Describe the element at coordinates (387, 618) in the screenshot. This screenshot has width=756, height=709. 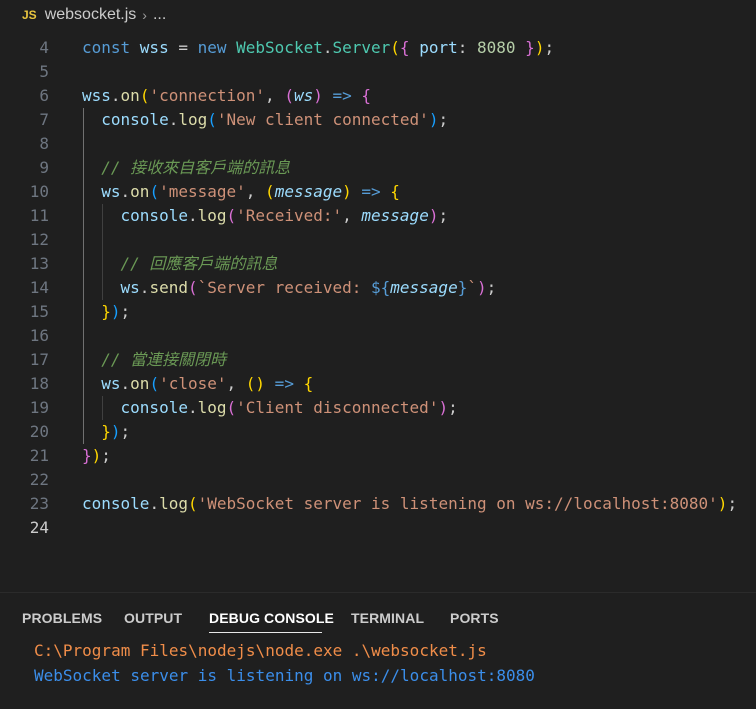
I see `tab-terminal: TERMINAL` at that location.